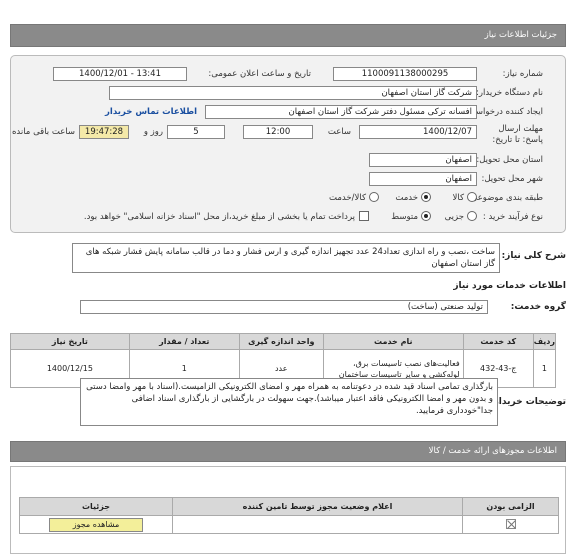  I want to click on process-minor-radio, so click(472, 216).